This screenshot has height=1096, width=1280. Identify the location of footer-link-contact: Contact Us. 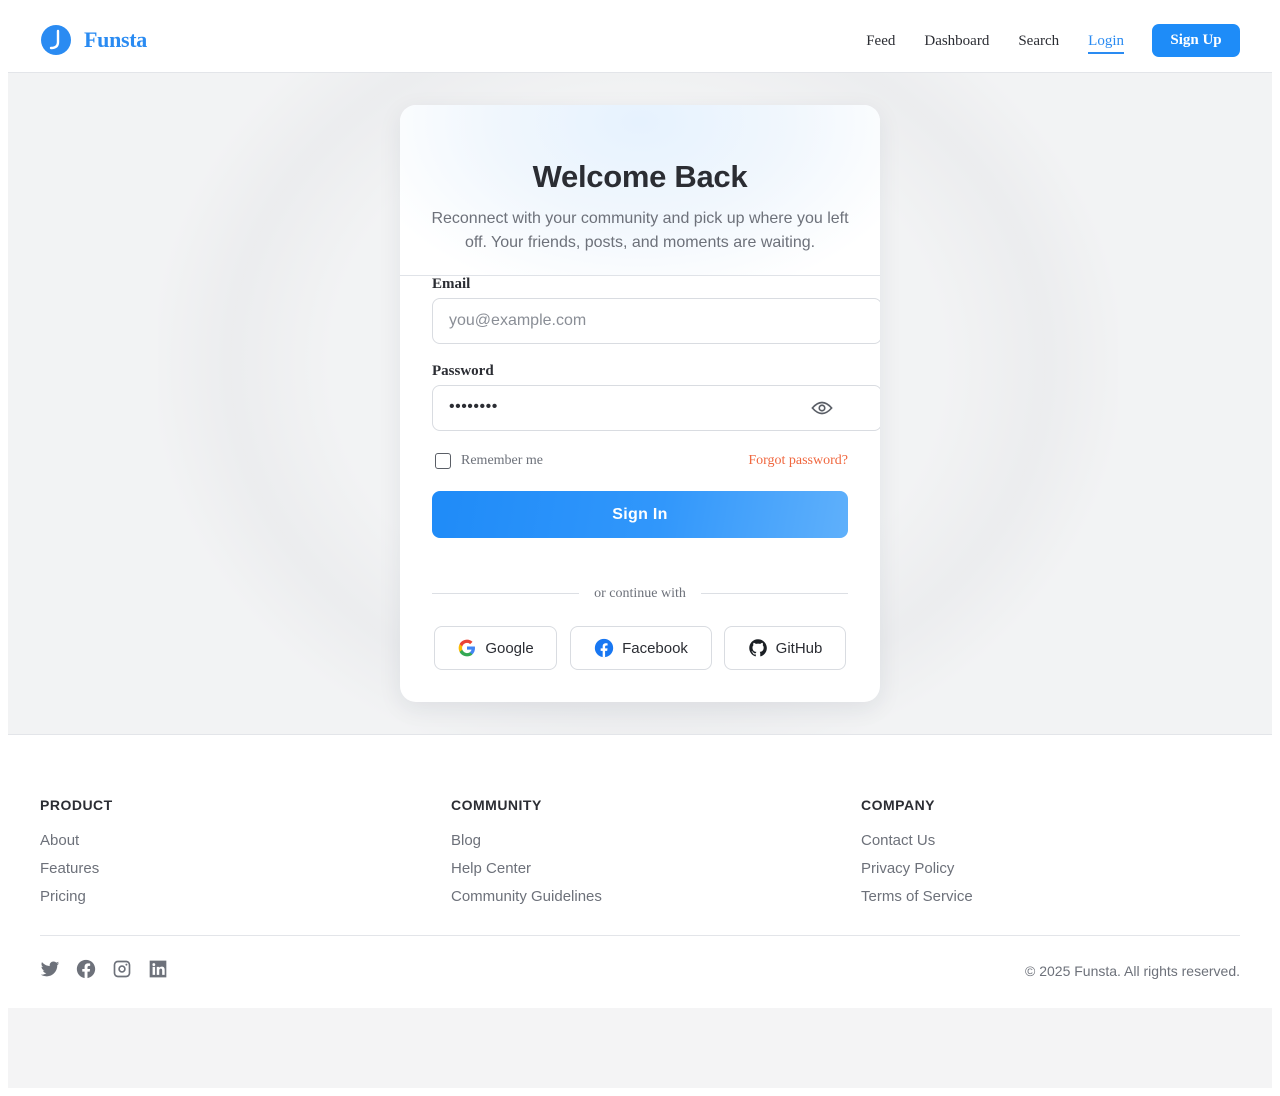
(917, 841).